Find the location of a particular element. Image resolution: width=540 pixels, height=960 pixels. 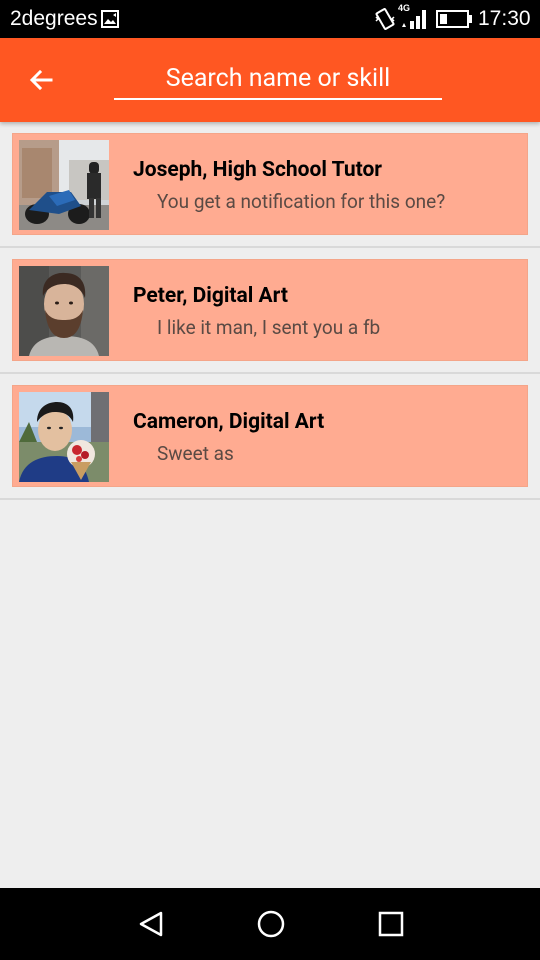

circle-home-icon is located at coordinates (271, 924).